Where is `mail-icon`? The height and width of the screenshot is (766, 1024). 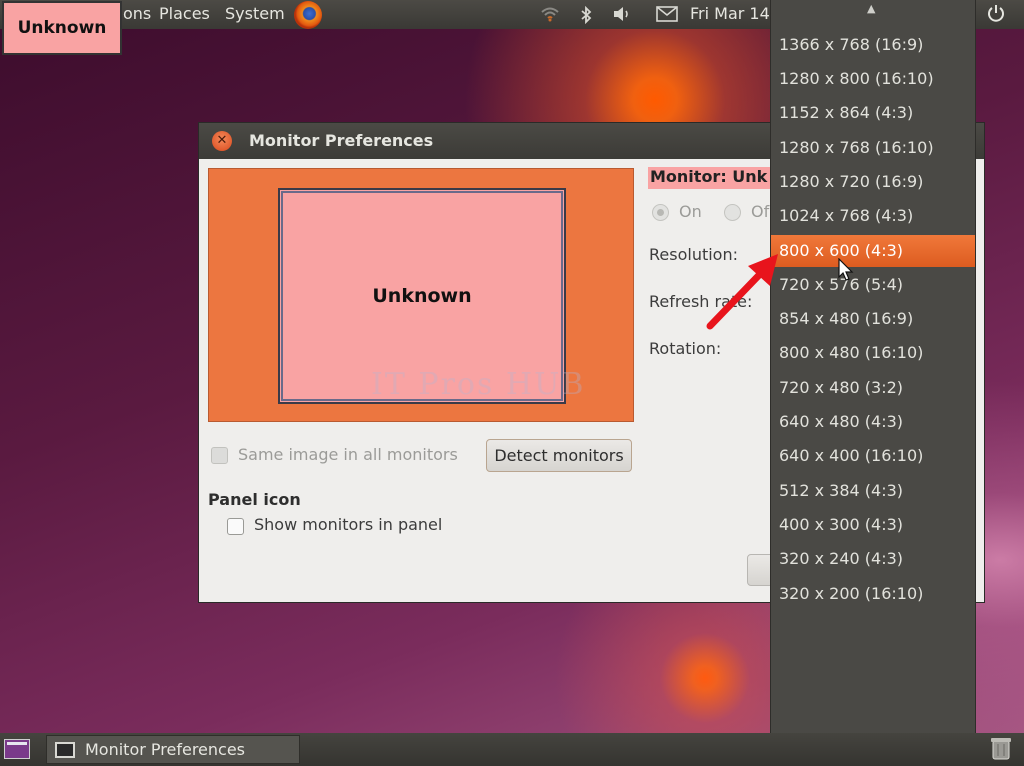 mail-icon is located at coordinates (667, 16).